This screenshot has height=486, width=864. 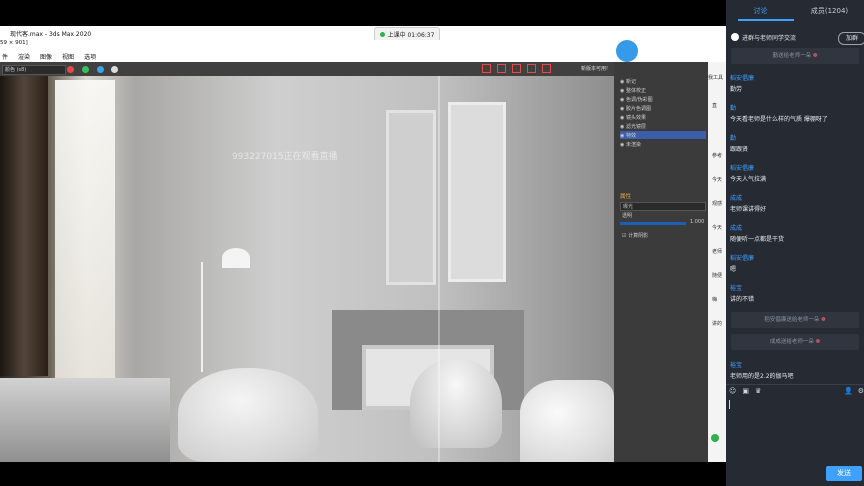 I want to click on menu-item-options: 选项, so click(x=90, y=56).